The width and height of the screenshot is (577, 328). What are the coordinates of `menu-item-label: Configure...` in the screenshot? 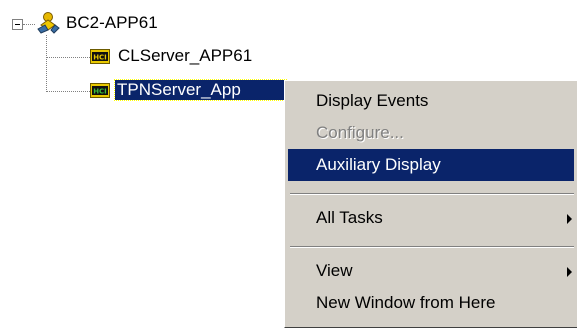 It's located at (360, 132).